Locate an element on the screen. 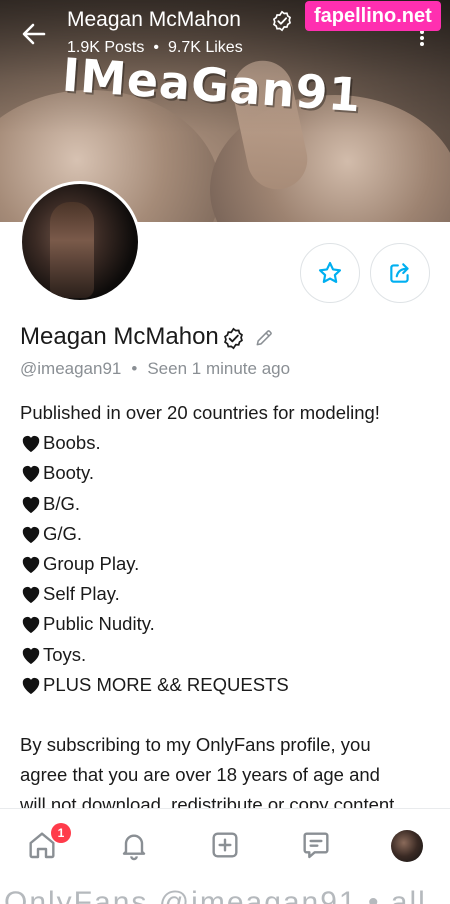 The width and height of the screenshot is (450, 904). avatar-photo is located at coordinates (72, 250).